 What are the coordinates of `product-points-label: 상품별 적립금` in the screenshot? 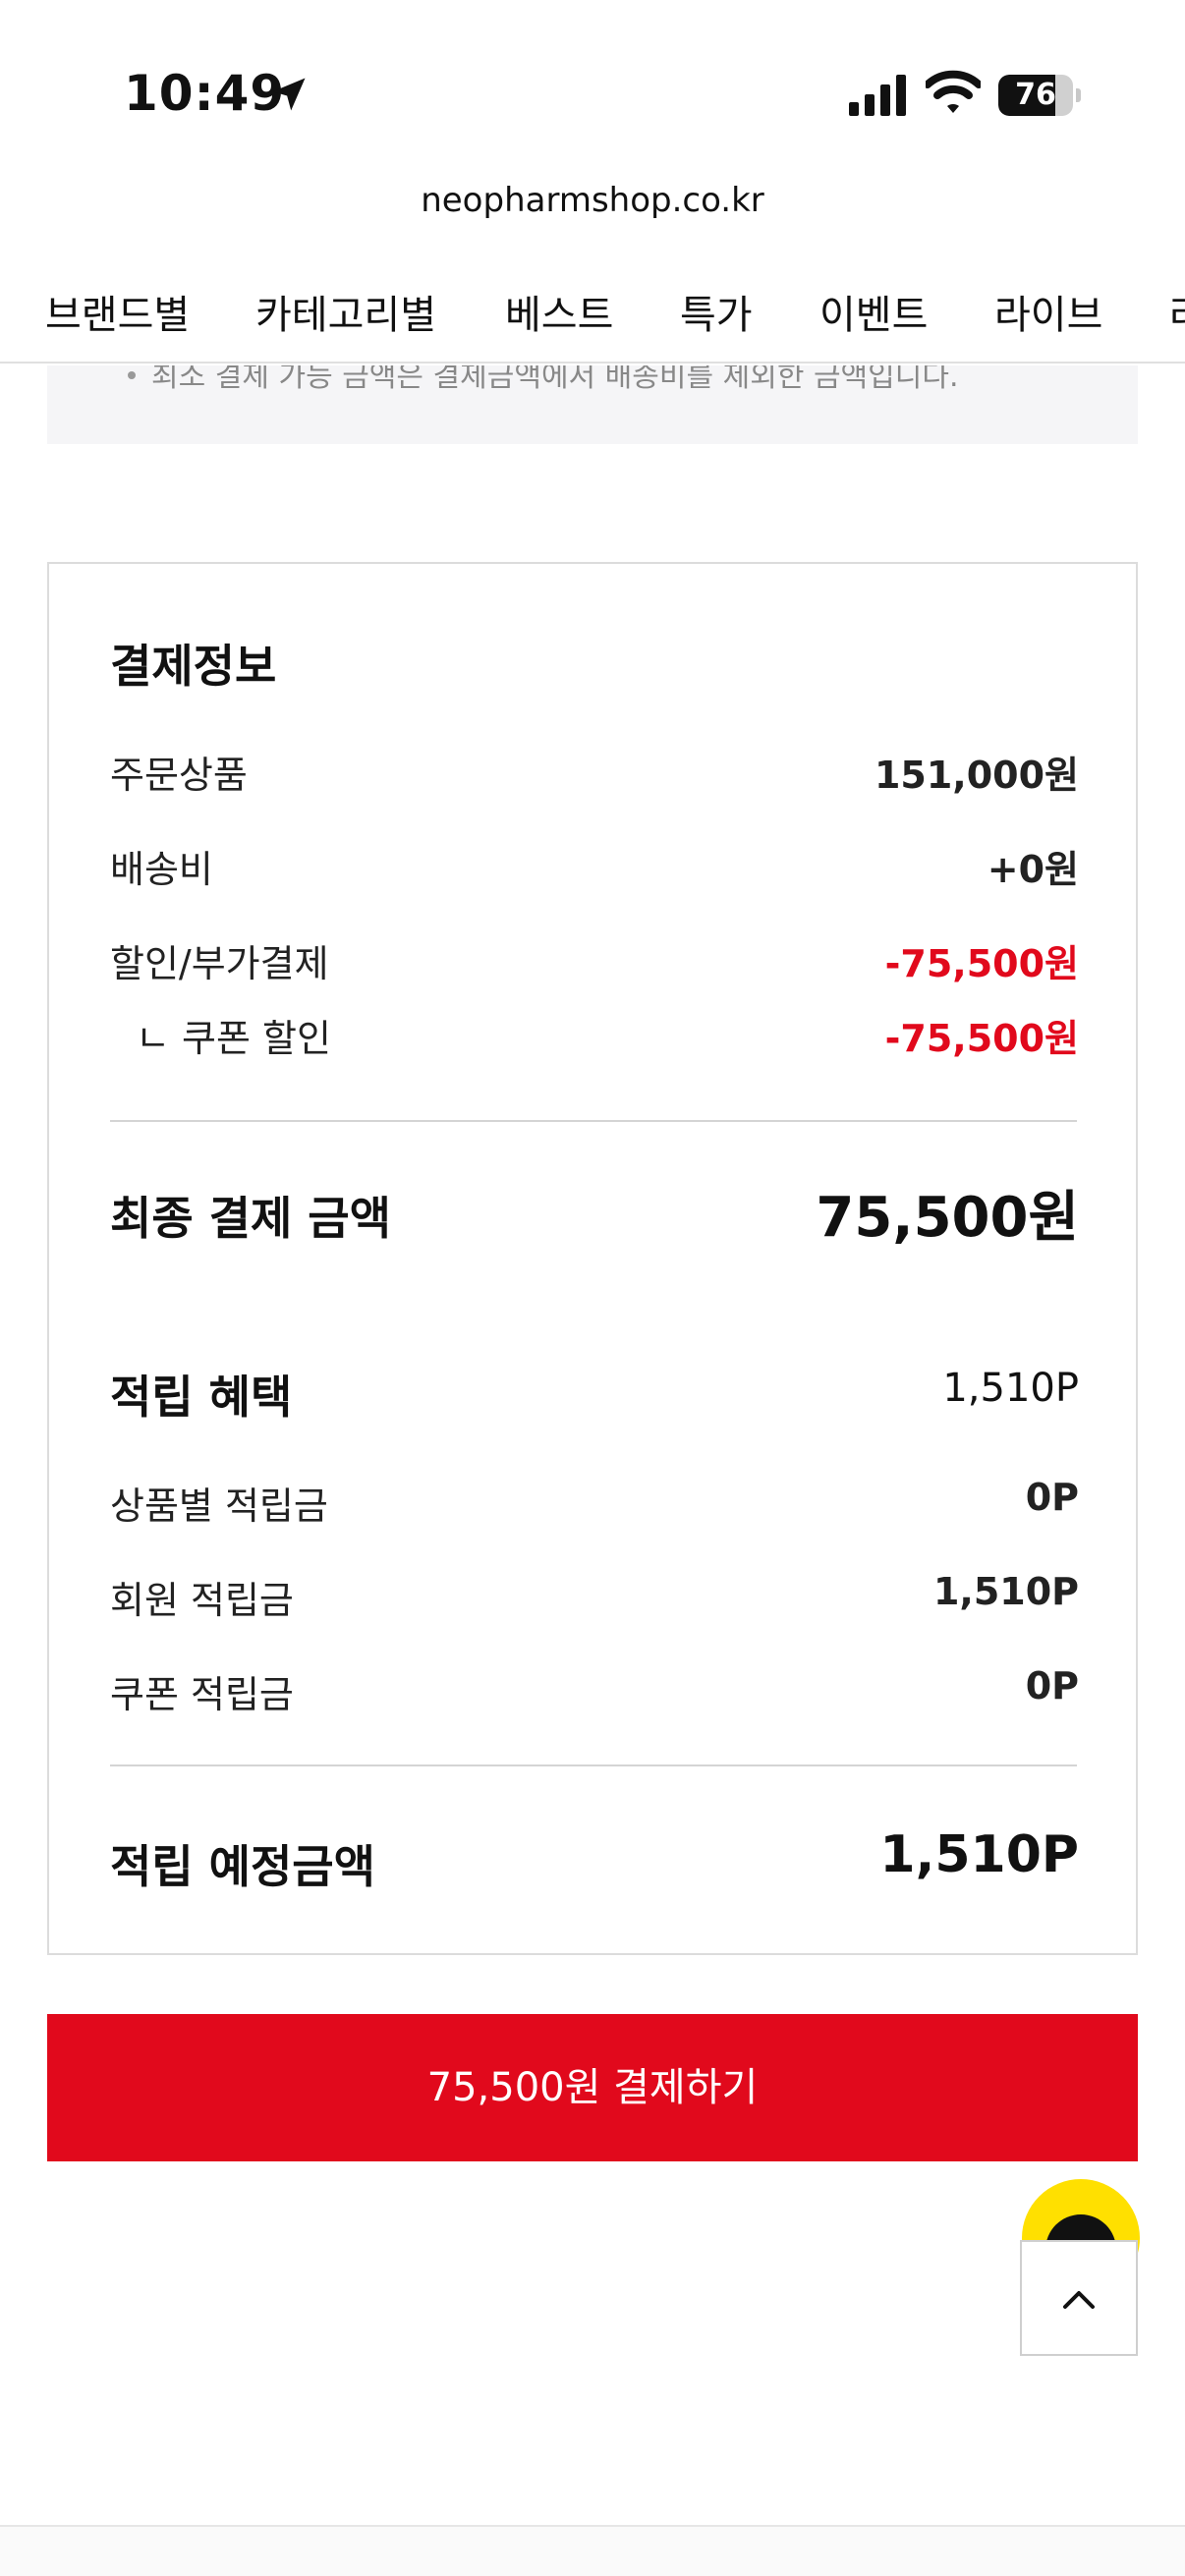 It's located at (219, 1506).